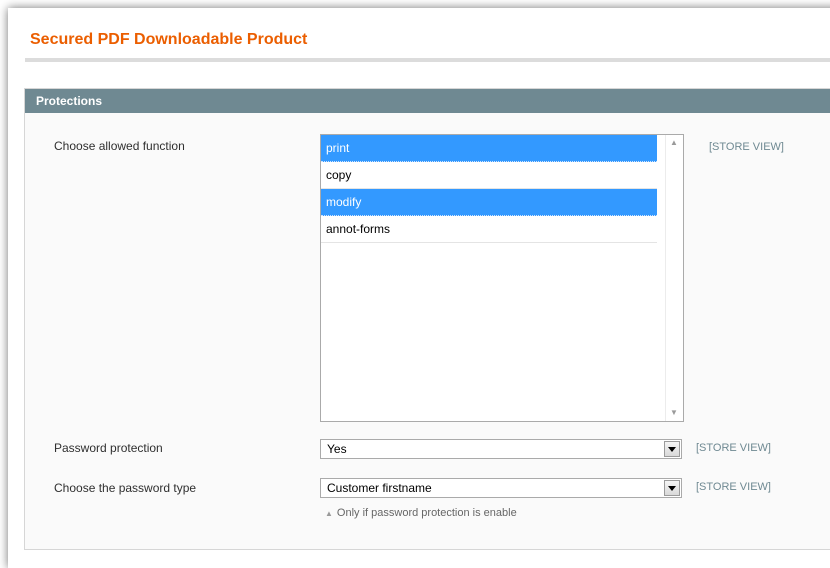  Describe the element at coordinates (674, 143) in the screenshot. I see `scroll-up-arrow-icon: ▲` at that location.